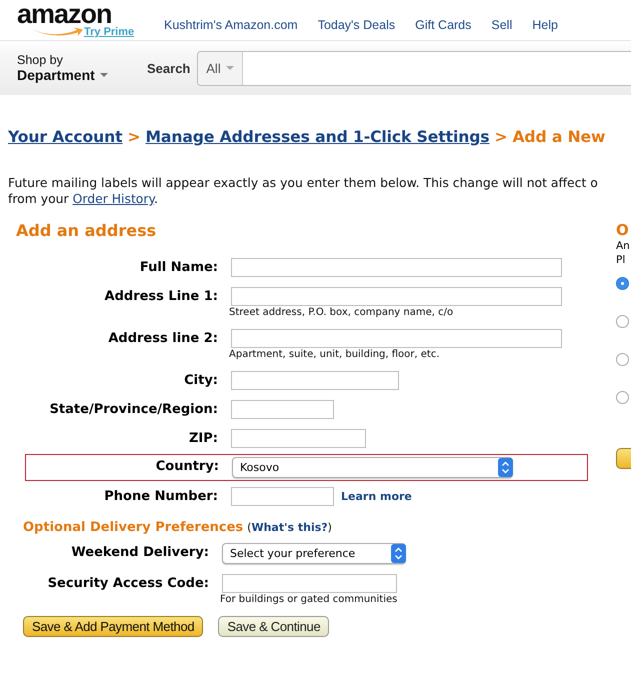 This screenshot has height=679, width=631. Describe the element at coordinates (357, 25) in the screenshot. I see `nav-link: Today's Deals` at that location.